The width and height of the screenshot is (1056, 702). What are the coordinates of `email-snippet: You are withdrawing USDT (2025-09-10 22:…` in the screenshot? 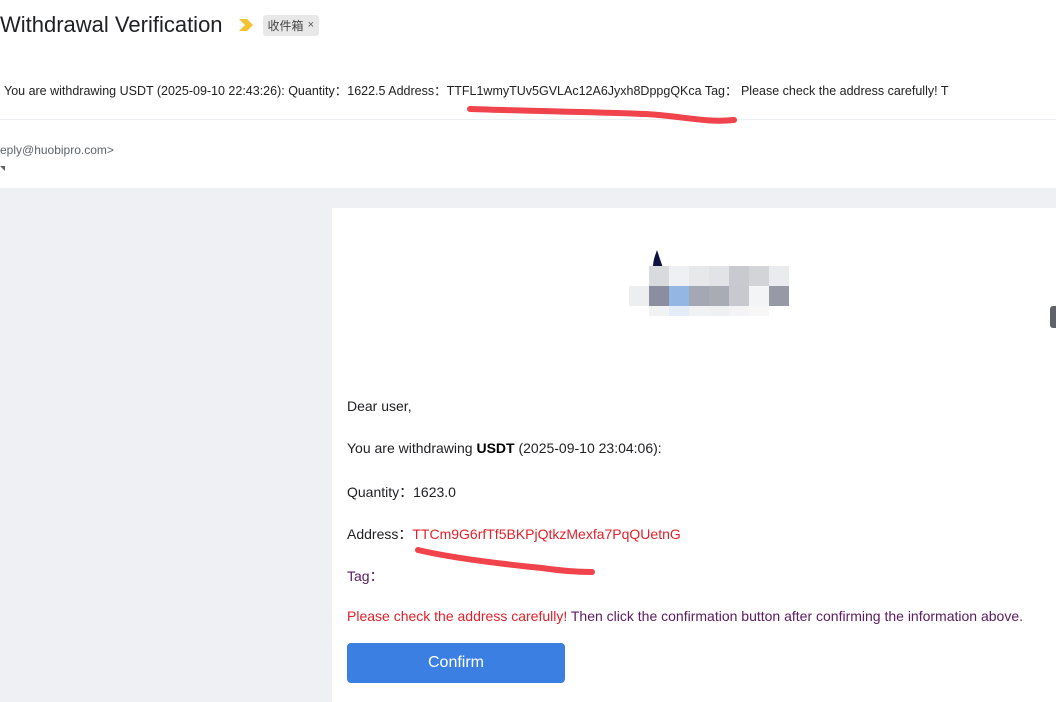 It's located at (476, 91).